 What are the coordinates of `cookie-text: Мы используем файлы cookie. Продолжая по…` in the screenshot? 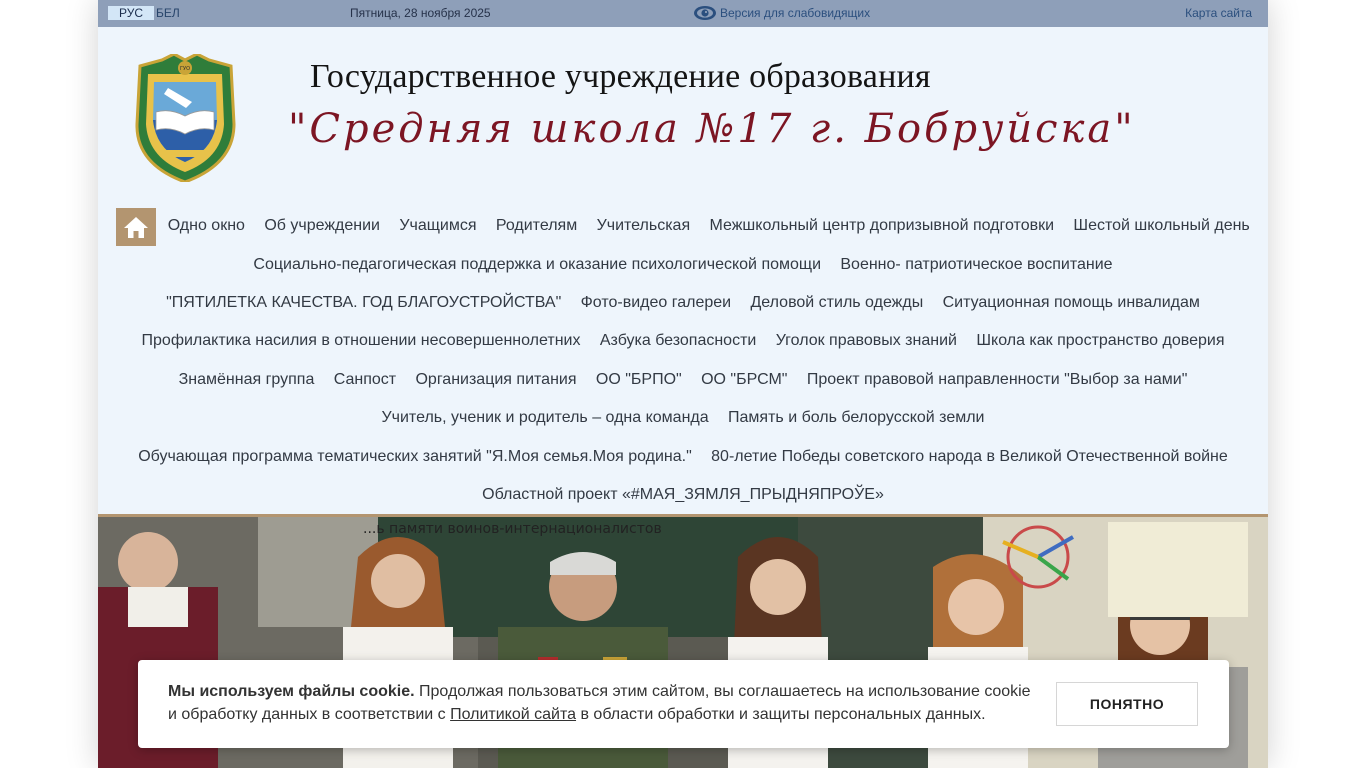 It's located at (603, 703).